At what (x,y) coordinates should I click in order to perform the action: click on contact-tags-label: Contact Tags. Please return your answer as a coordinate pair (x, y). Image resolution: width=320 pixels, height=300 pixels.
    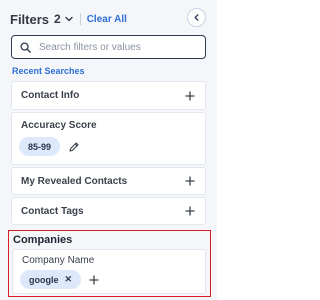
    Looking at the image, I should click on (52, 211).